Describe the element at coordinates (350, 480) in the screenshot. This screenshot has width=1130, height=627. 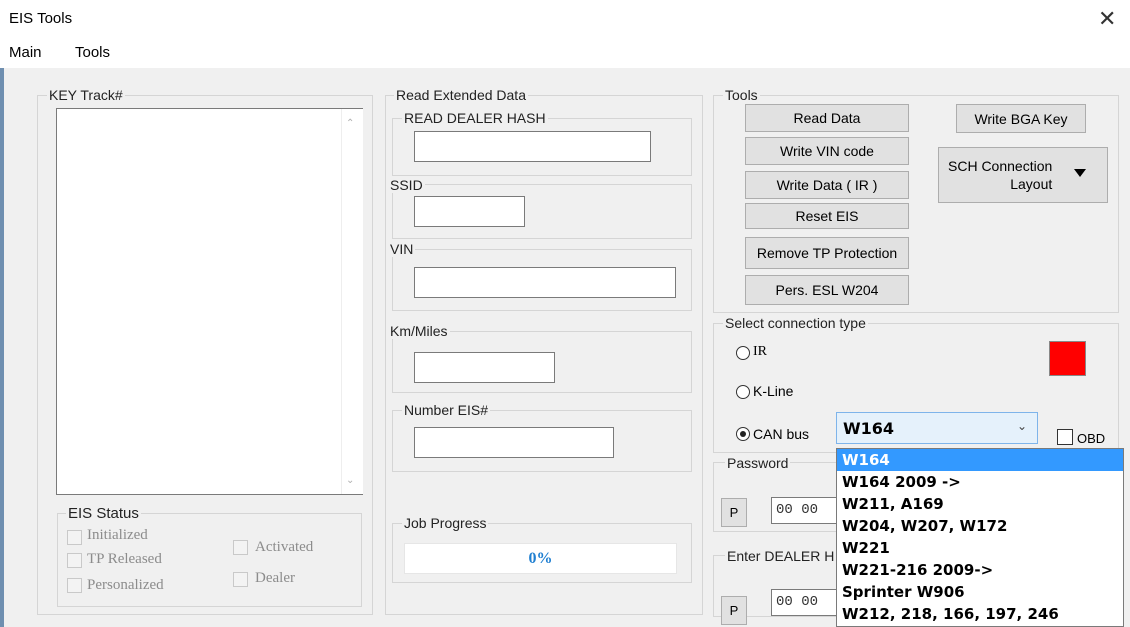
I see `scroll-down-icon: ⌄` at that location.